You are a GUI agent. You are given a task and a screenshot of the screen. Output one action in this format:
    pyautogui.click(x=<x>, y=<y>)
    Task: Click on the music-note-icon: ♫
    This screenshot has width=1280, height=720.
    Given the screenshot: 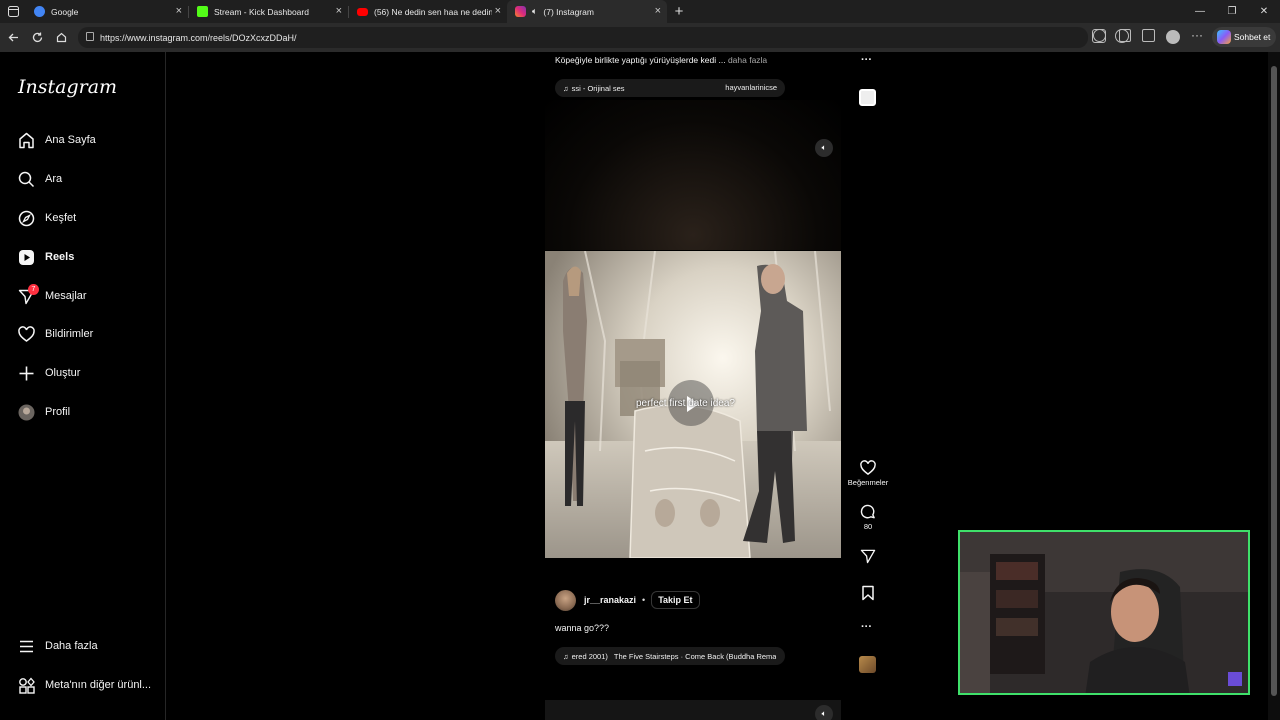 What is the action you would take?
    pyautogui.click(x=566, y=656)
    